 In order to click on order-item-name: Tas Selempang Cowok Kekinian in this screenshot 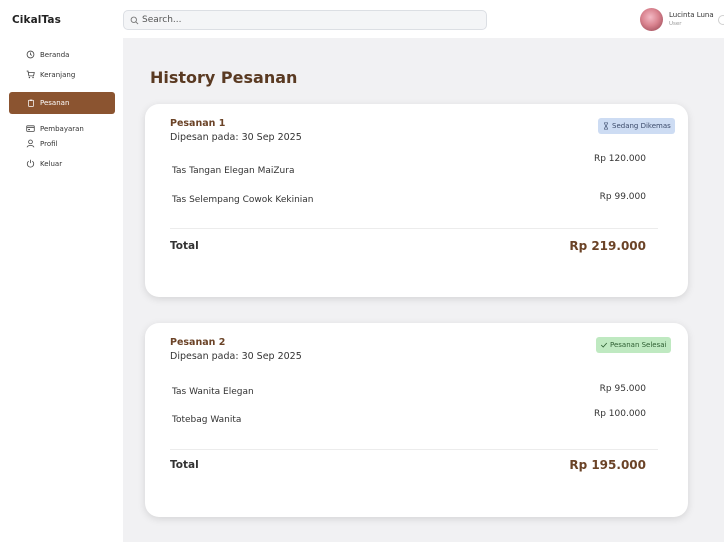, I will do `click(243, 200)`.